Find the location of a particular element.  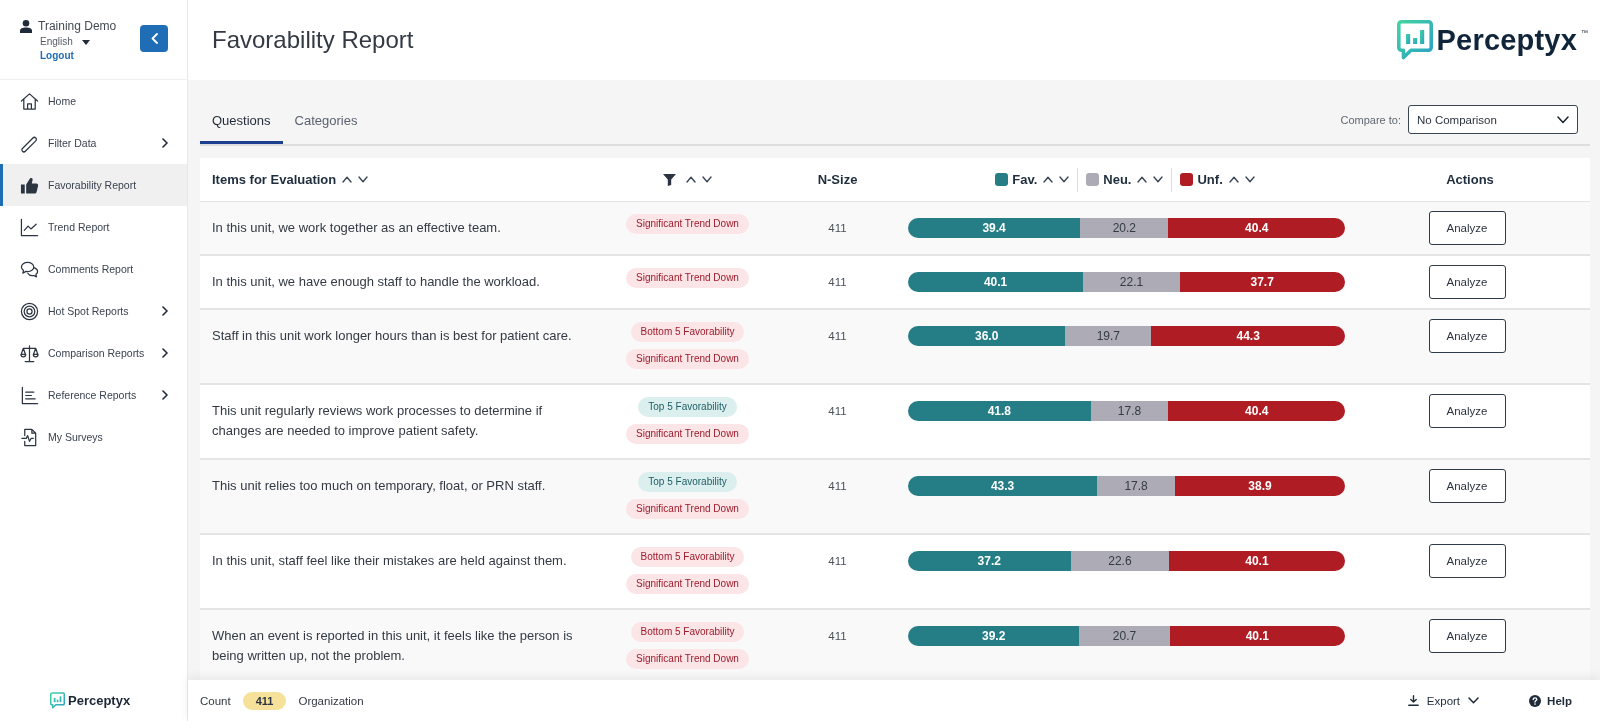

tab: Categories is located at coordinates (326, 122).